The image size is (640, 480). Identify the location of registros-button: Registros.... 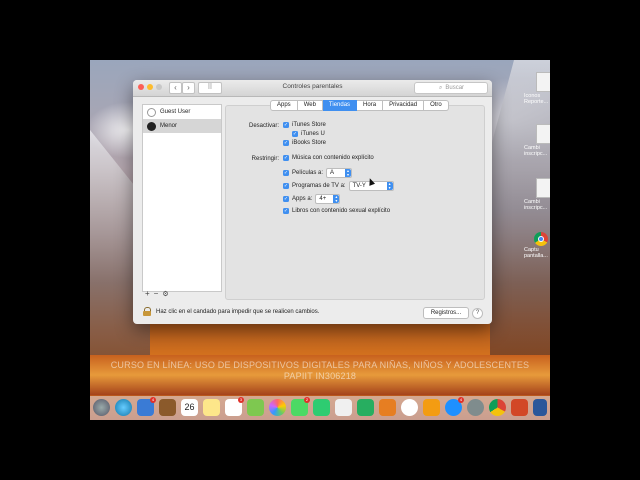
(446, 313).